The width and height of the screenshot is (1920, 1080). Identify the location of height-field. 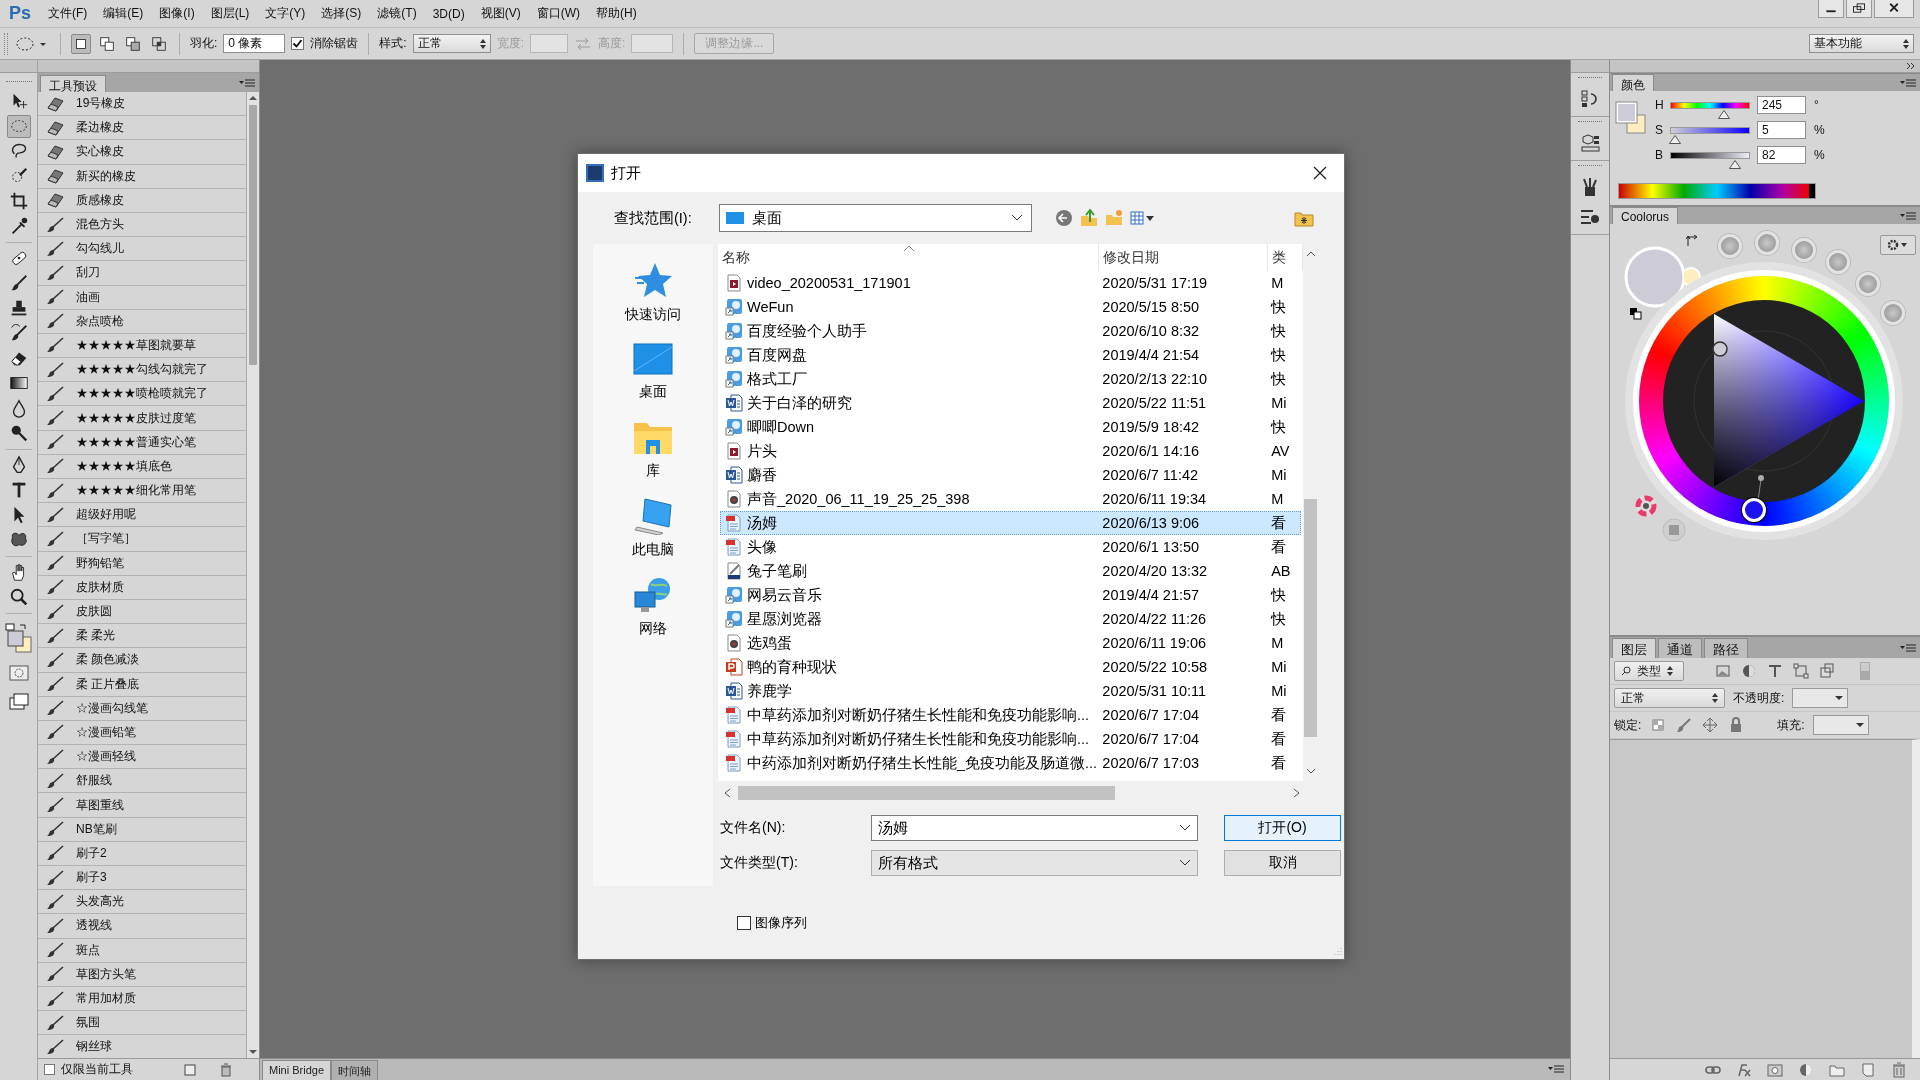
(652, 43).